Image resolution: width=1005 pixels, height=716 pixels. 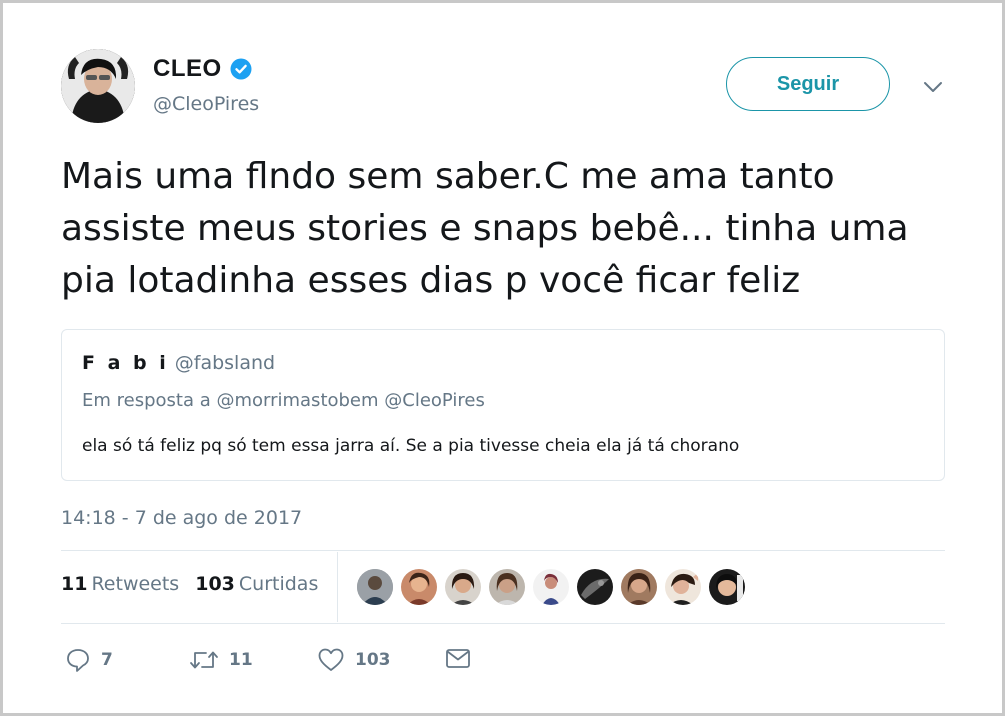 I want to click on user-handle: @CleoPires, so click(x=206, y=104).